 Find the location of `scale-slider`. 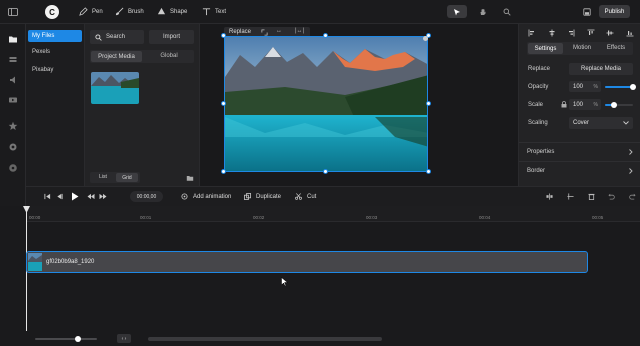

scale-slider is located at coordinates (619, 105).